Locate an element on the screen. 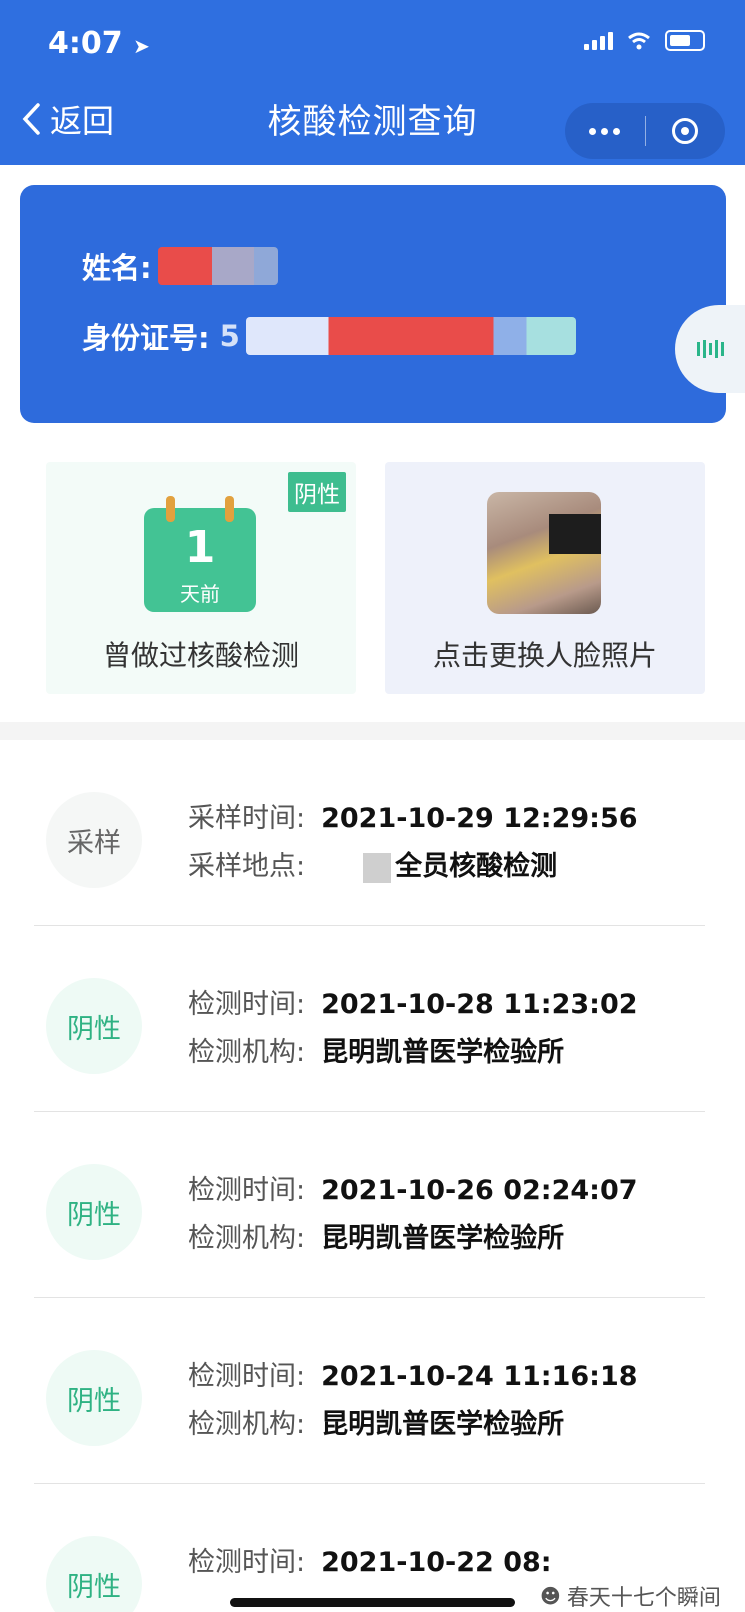 This screenshot has width=745, height=1612. id-row: 身份证号: 5 is located at coordinates (329, 336).